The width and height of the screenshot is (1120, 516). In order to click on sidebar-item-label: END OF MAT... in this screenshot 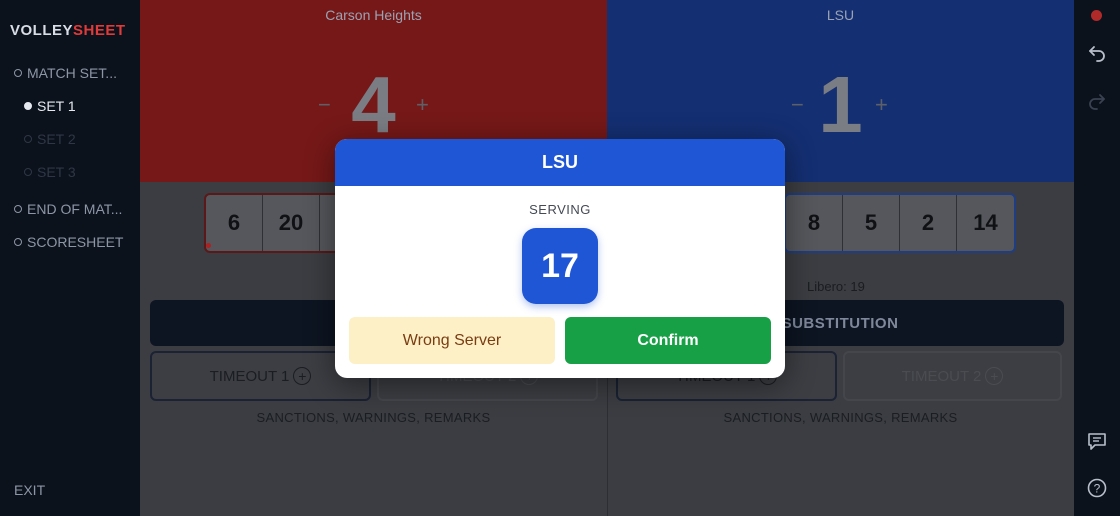, I will do `click(75, 209)`.